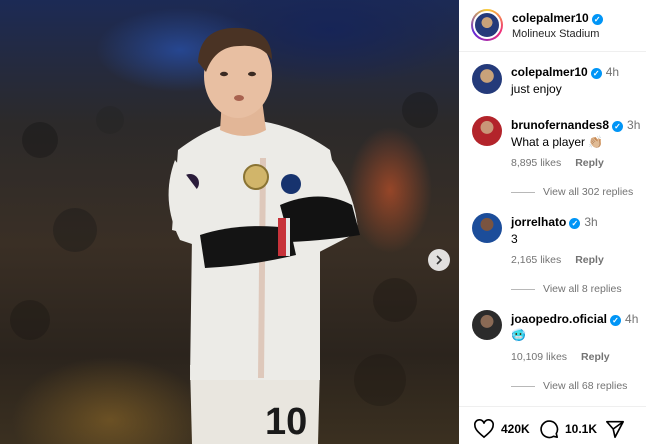  I want to click on comment-likes: 10,109 likes, so click(539, 357).